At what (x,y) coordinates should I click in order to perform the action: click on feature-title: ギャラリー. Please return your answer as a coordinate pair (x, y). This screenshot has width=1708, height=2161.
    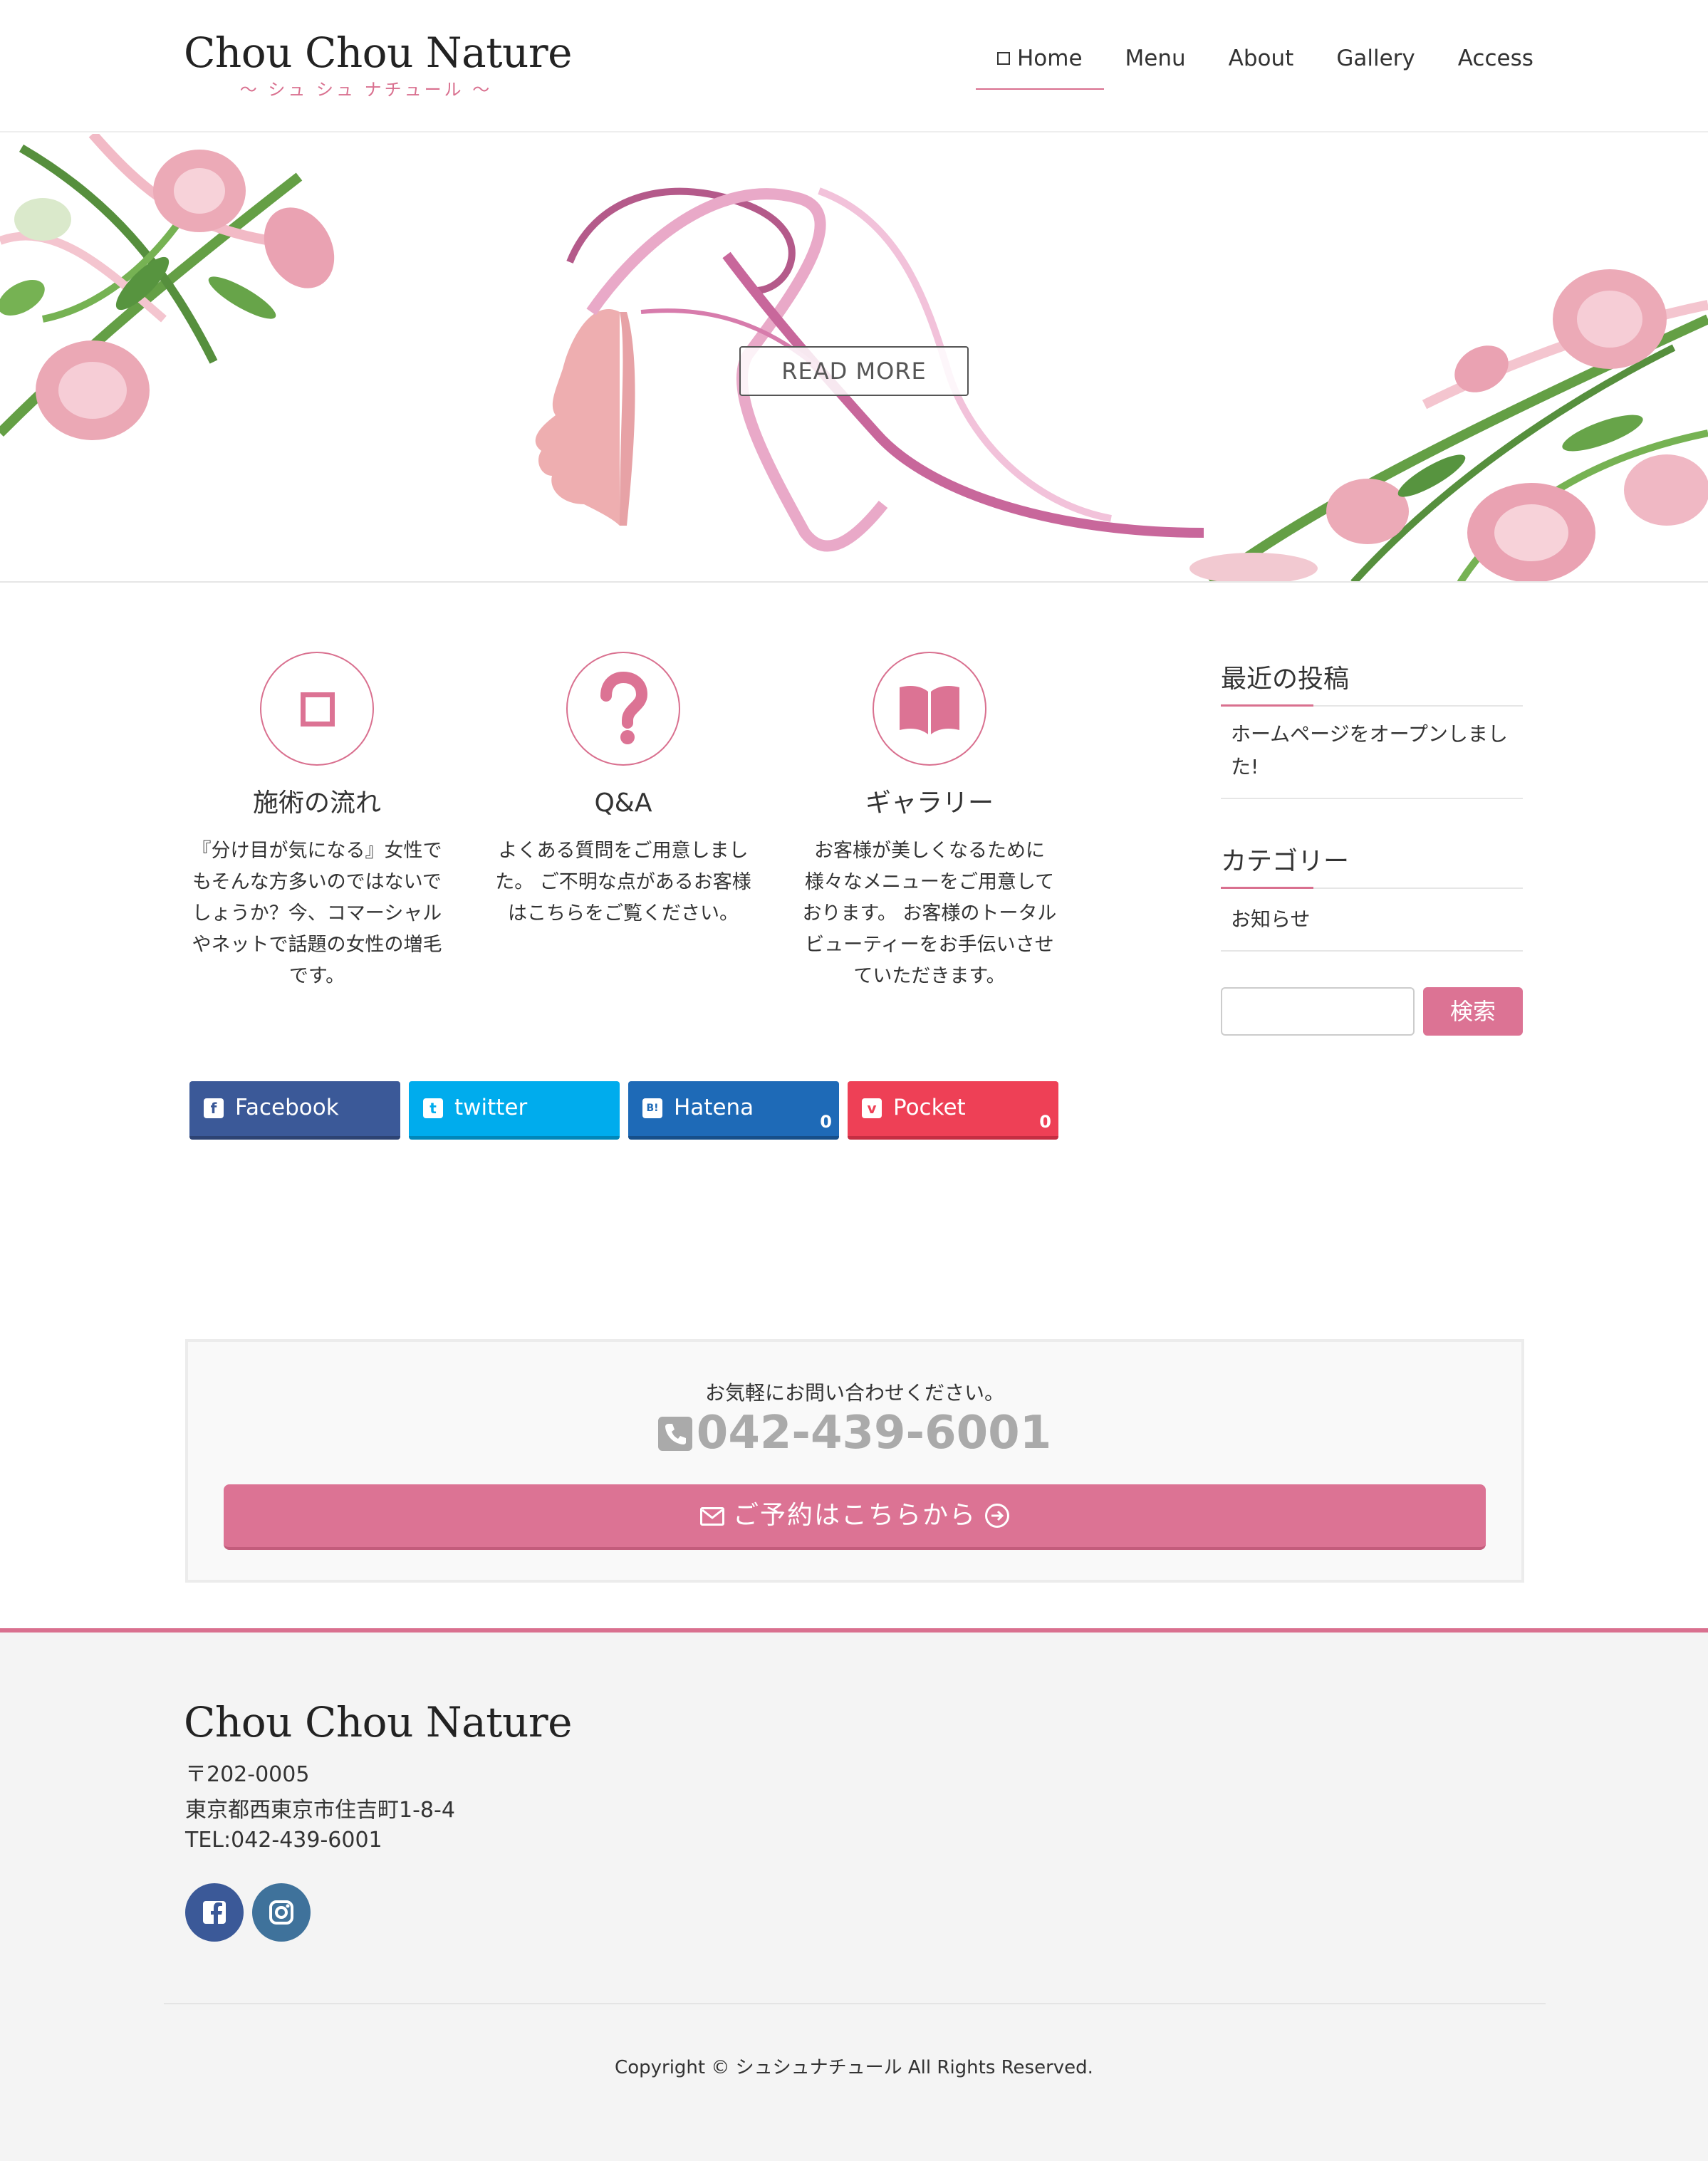
    Looking at the image, I should click on (929, 804).